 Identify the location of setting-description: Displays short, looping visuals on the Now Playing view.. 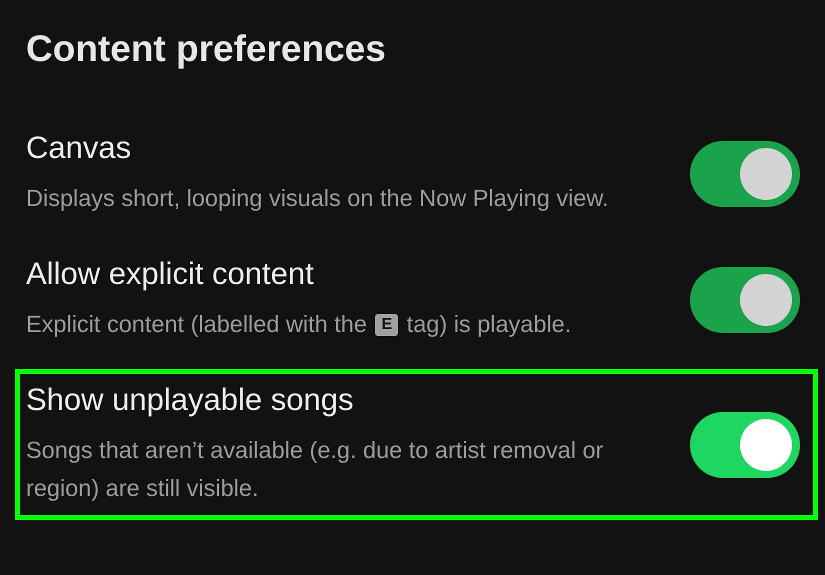
(317, 198).